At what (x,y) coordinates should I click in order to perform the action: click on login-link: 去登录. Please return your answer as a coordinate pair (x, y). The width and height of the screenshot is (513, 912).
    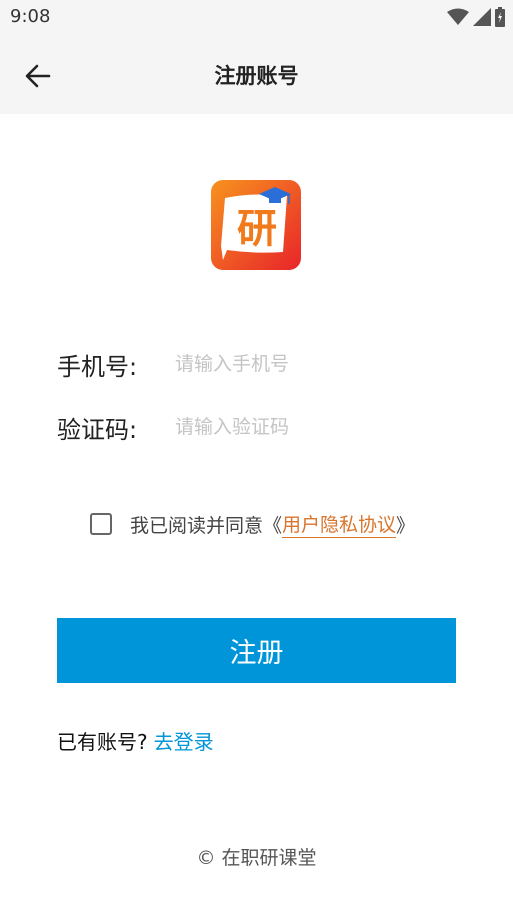
    Looking at the image, I should click on (184, 742).